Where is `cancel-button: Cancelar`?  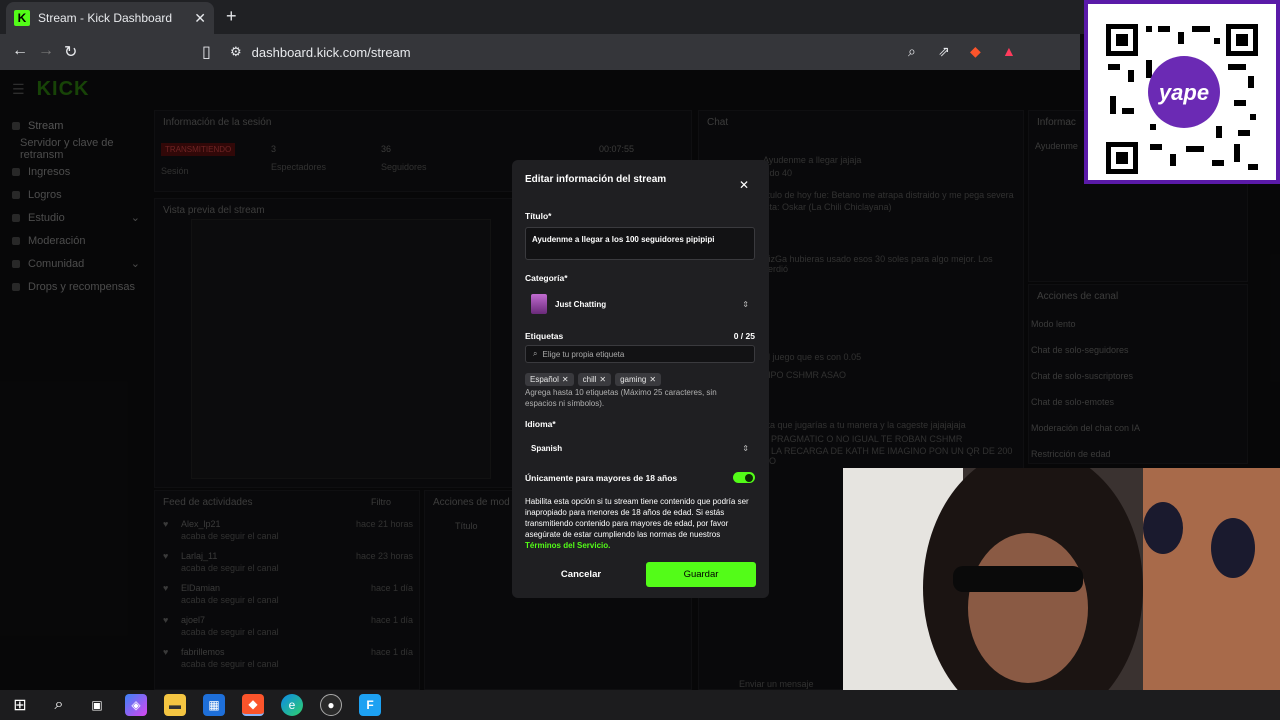
cancel-button: Cancelar is located at coordinates (581, 574).